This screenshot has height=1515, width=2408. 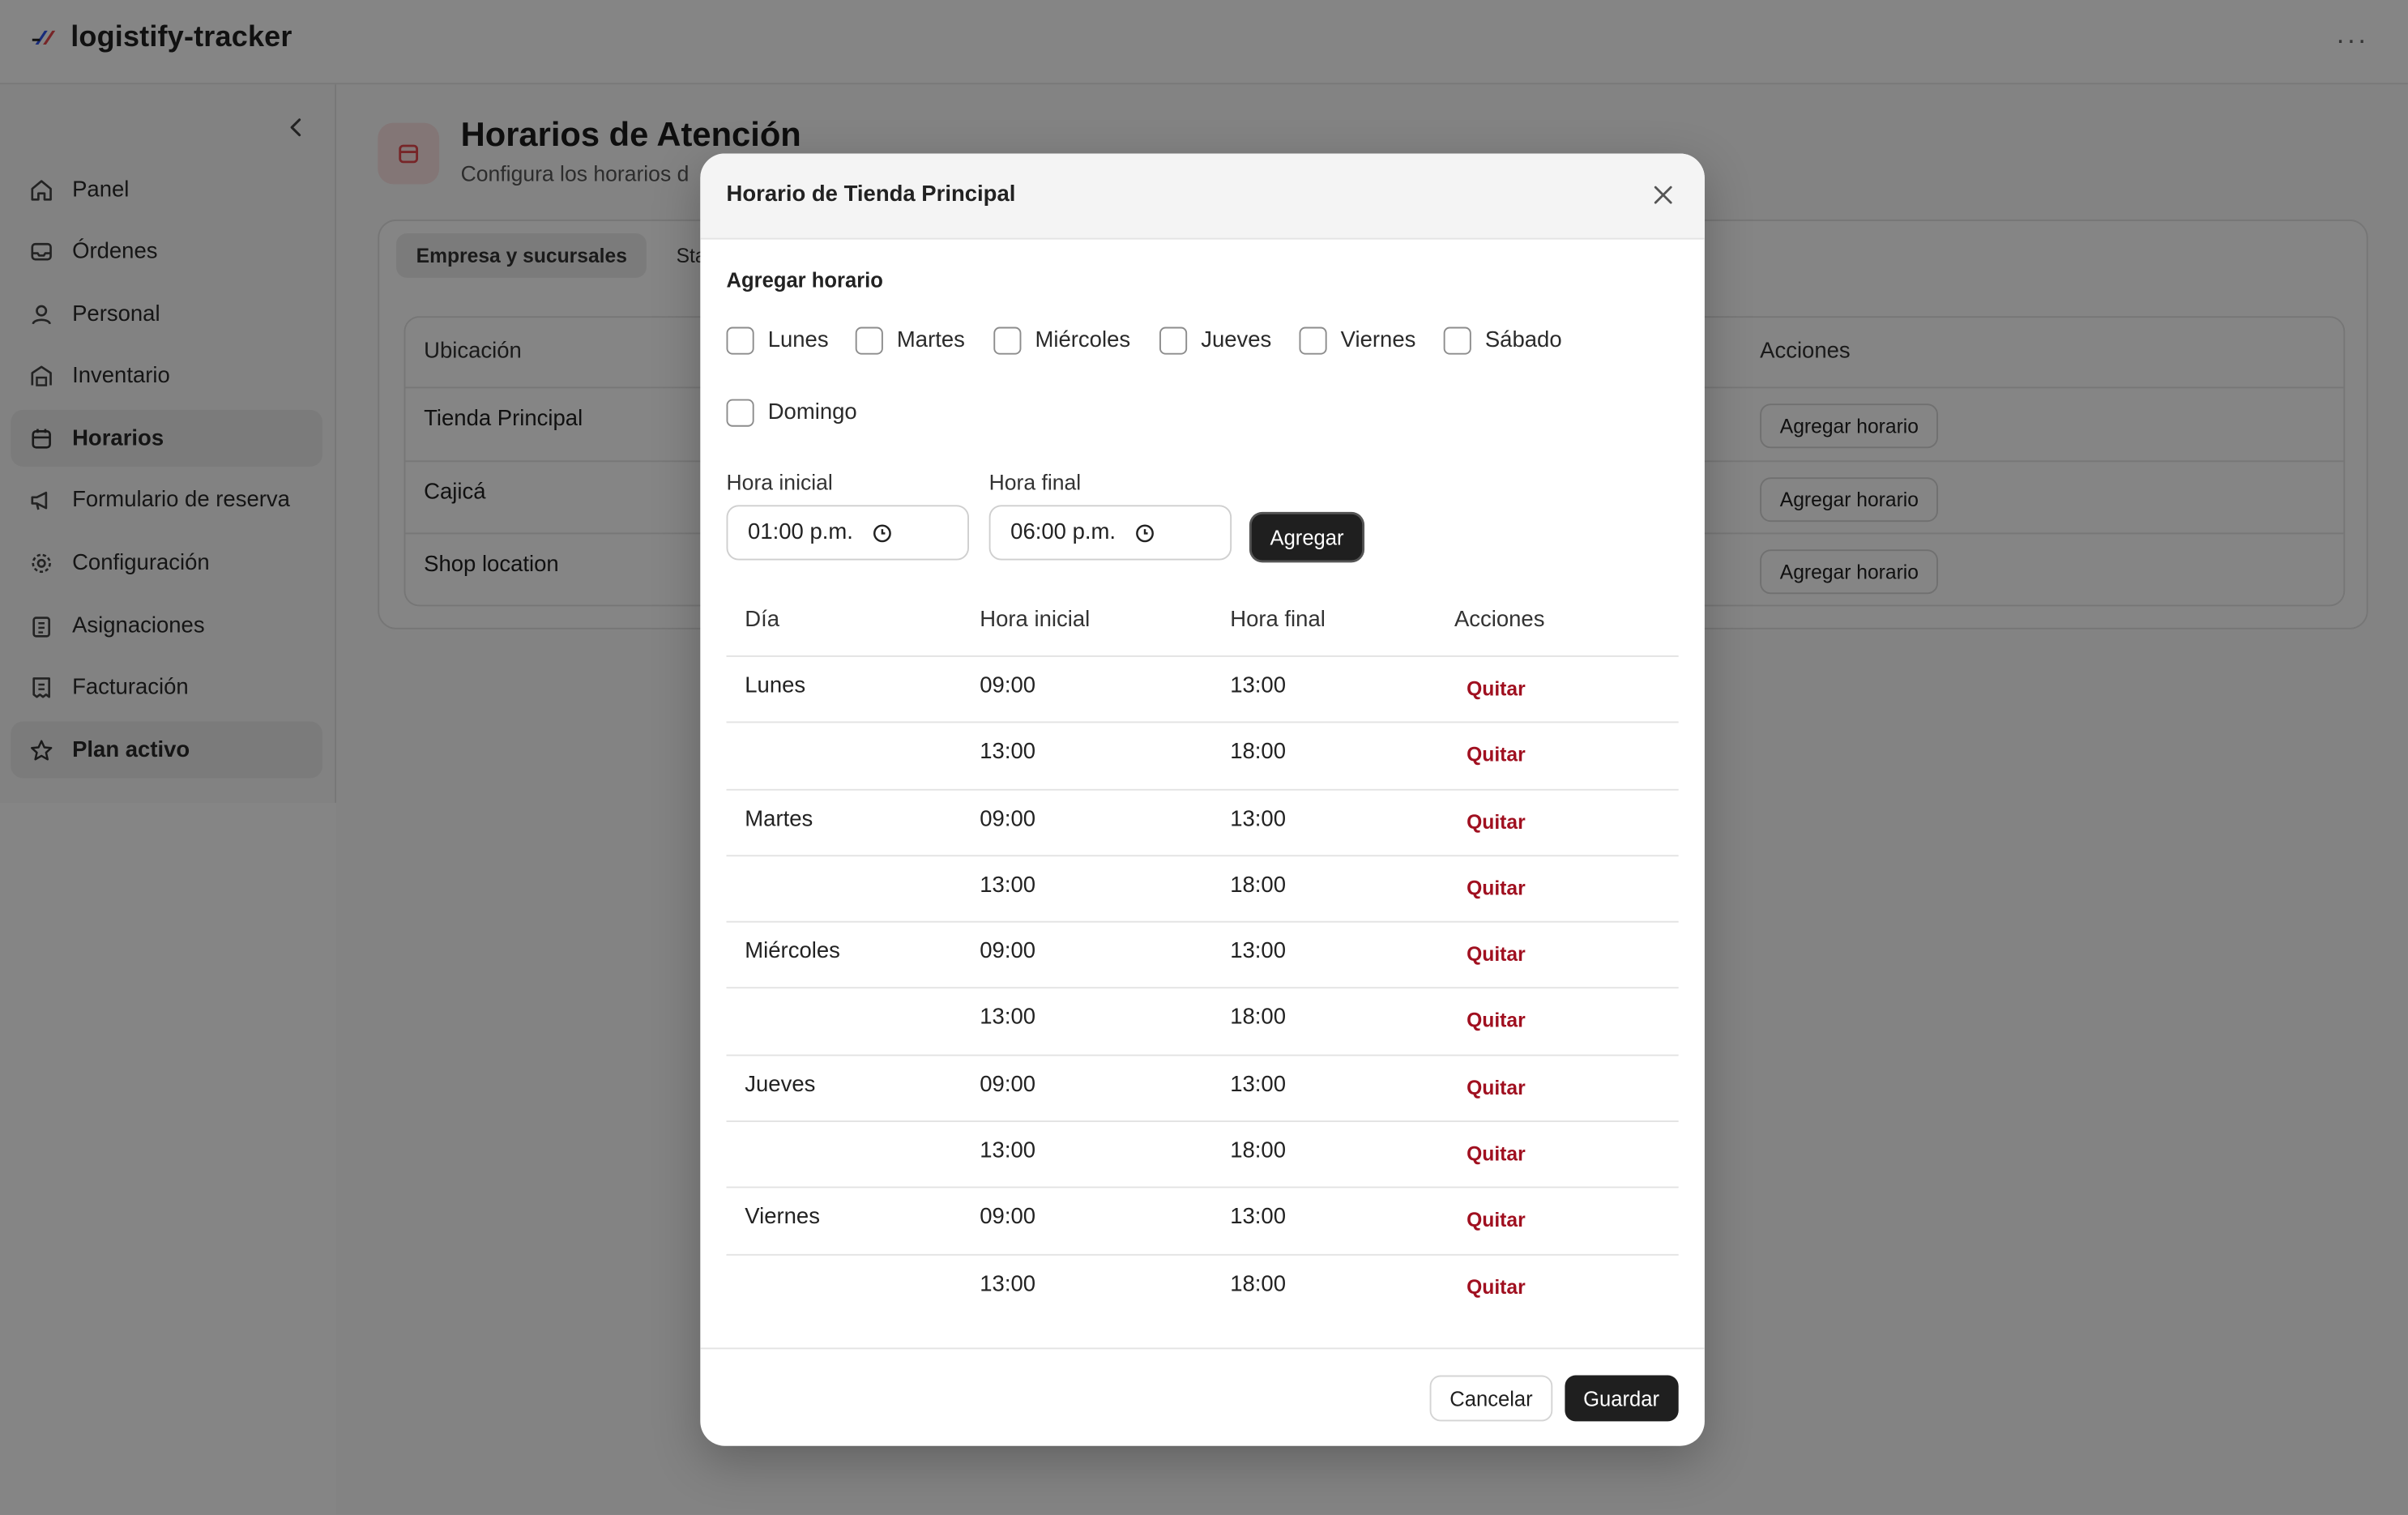 I want to click on day-cell: Miércoles, so click(x=793, y=952).